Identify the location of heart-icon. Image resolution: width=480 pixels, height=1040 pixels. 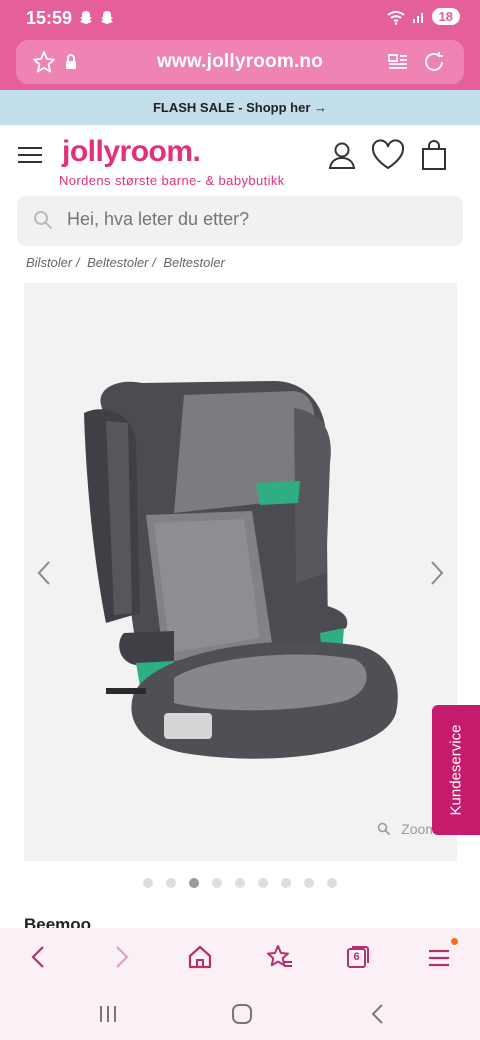
(388, 155).